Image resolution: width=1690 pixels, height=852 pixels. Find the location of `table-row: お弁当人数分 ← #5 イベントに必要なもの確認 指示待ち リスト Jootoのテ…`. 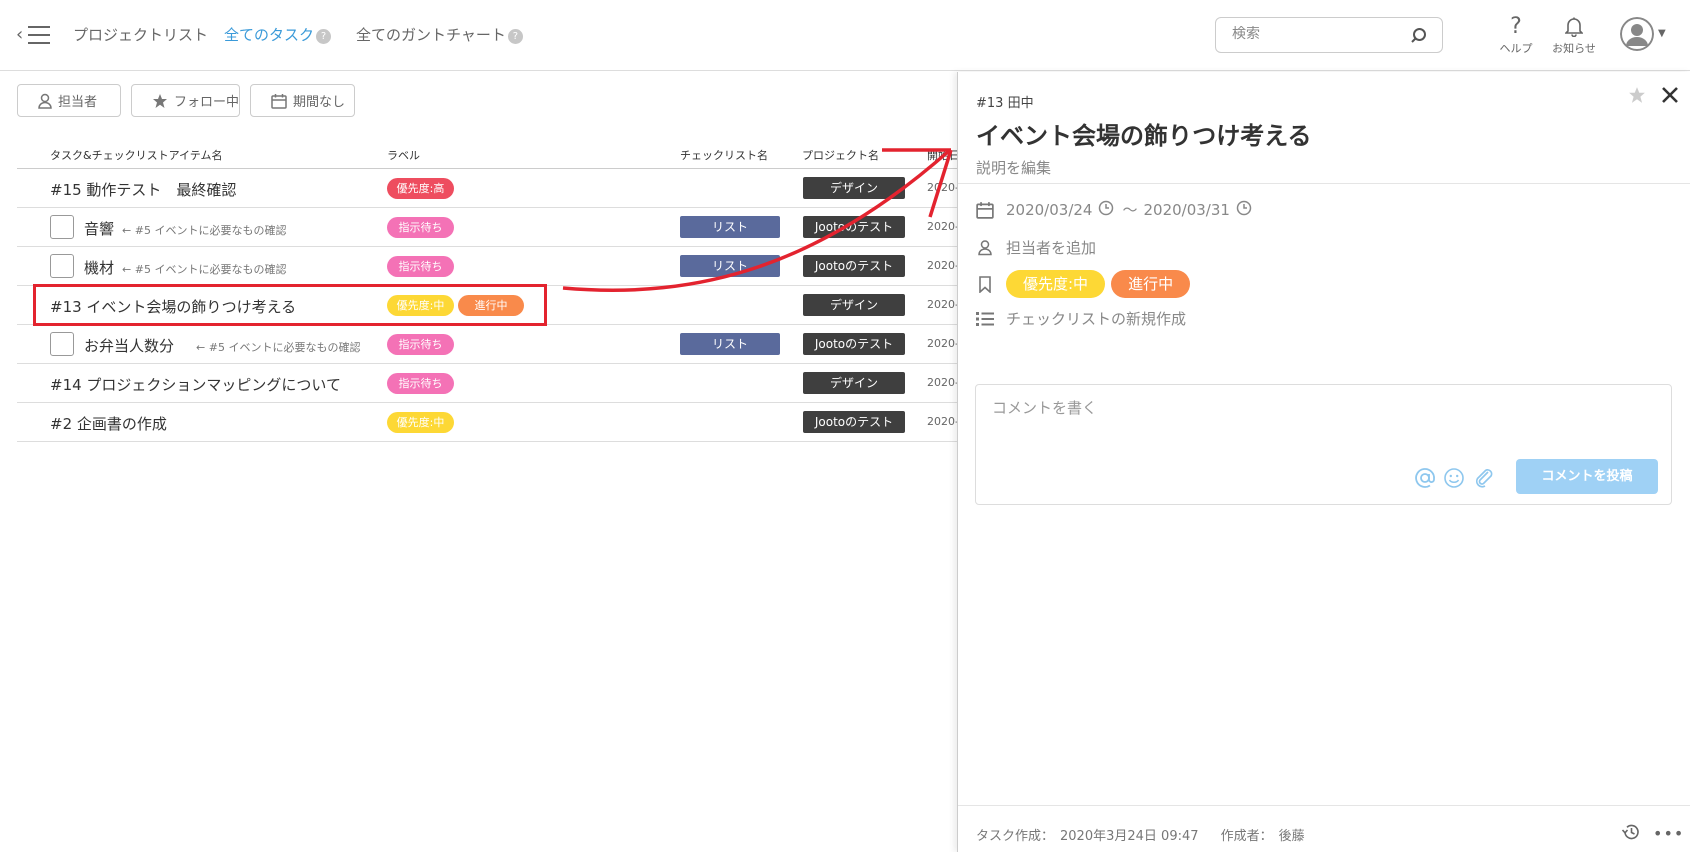

table-row: お弁当人数分 ← #5 イベントに必要なもの確認 指示待ち リスト Jootoのテ… is located at coordinates (487, 344).